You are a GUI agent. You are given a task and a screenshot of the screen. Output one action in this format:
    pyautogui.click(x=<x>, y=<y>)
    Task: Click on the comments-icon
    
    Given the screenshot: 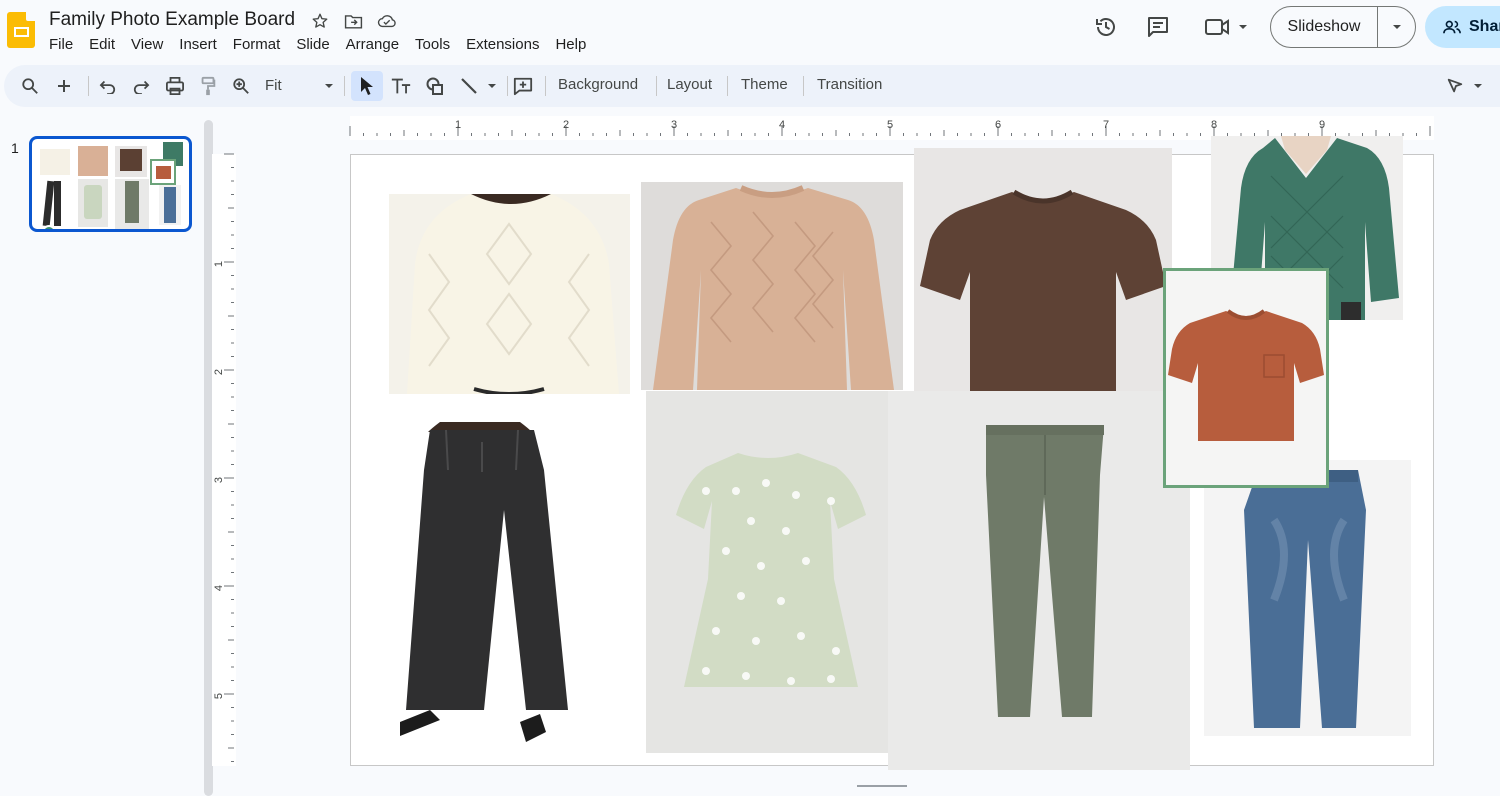 What is the action you would take?
    pyautogui.click(x=1158, y=27)
    